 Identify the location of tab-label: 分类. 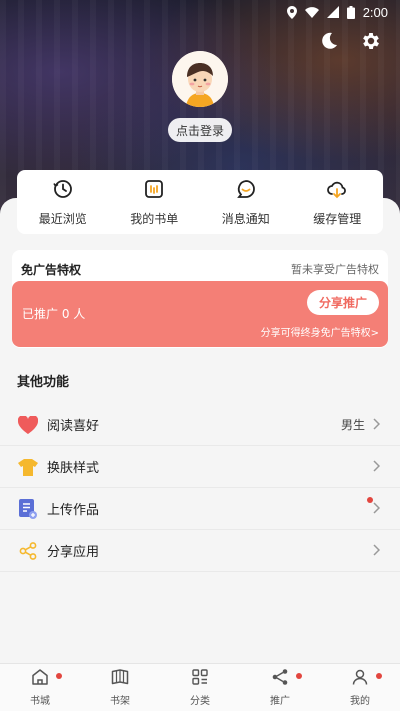
(200, 701).